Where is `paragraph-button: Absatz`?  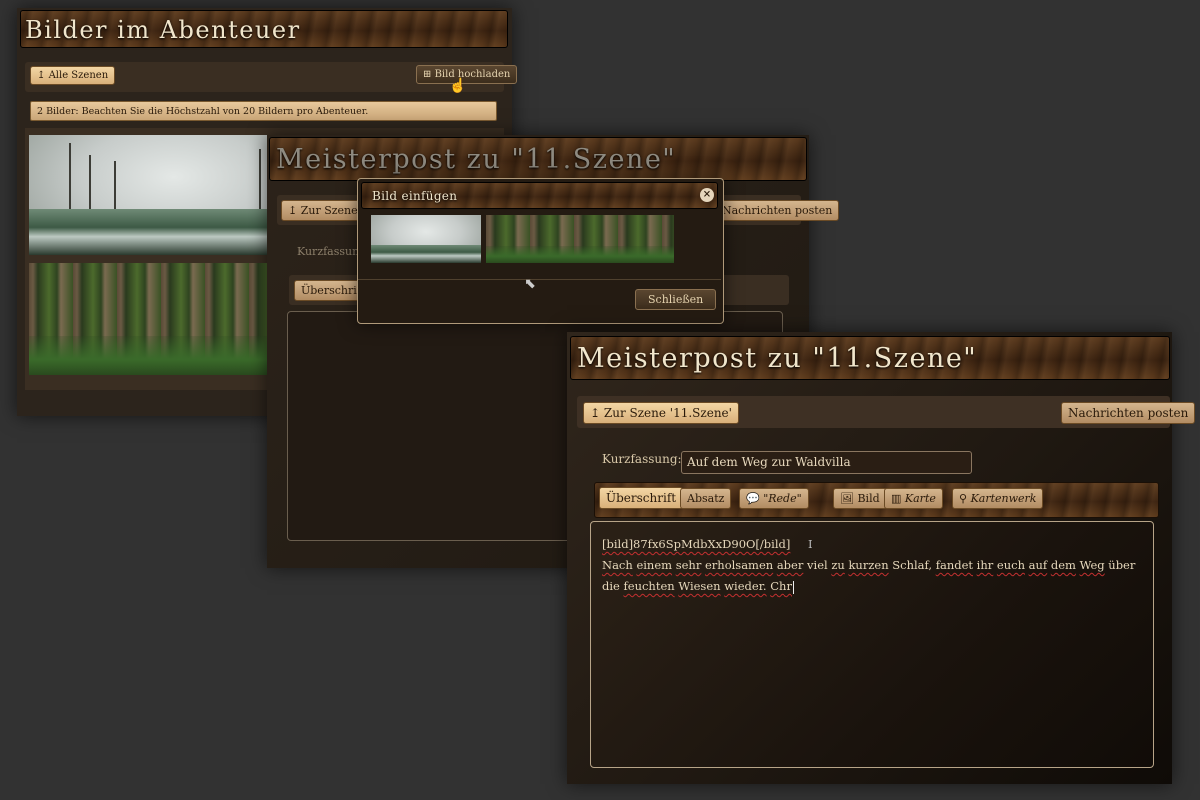 paragraph-button: Absatz is located at coordinates (706, 498).